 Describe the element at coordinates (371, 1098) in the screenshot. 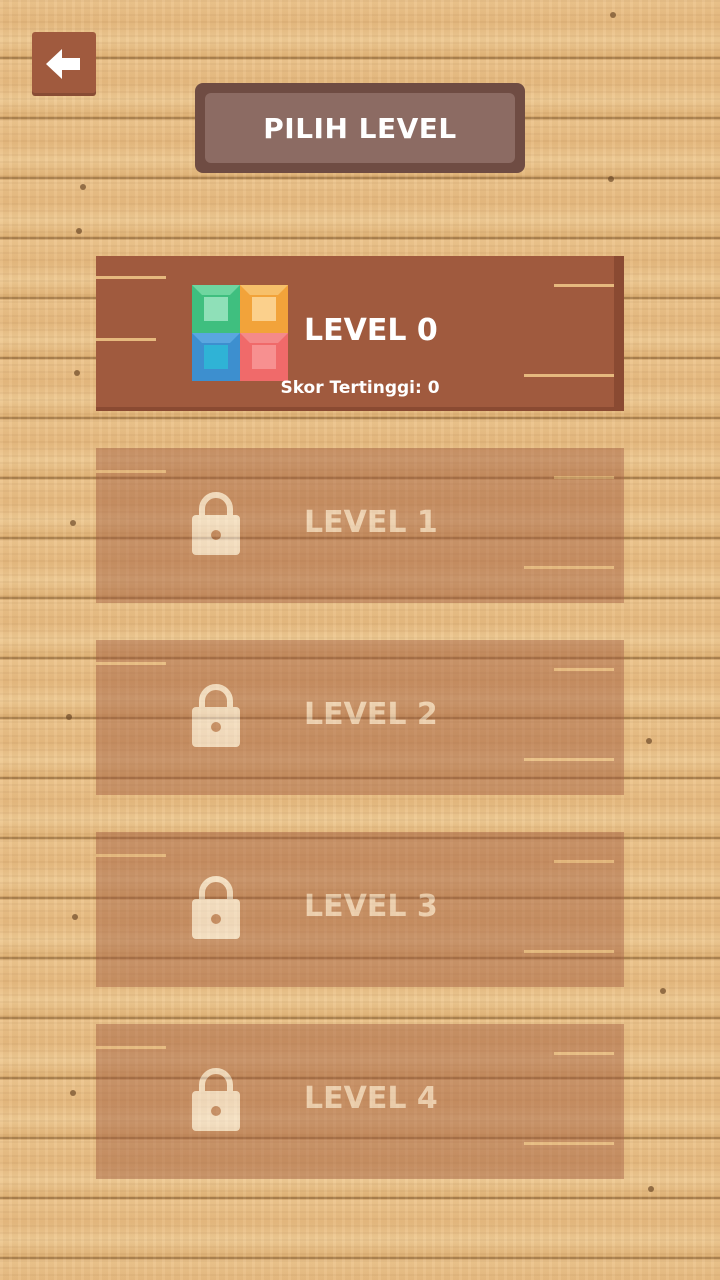

I see `level-label: LEVEL 4` at that location.